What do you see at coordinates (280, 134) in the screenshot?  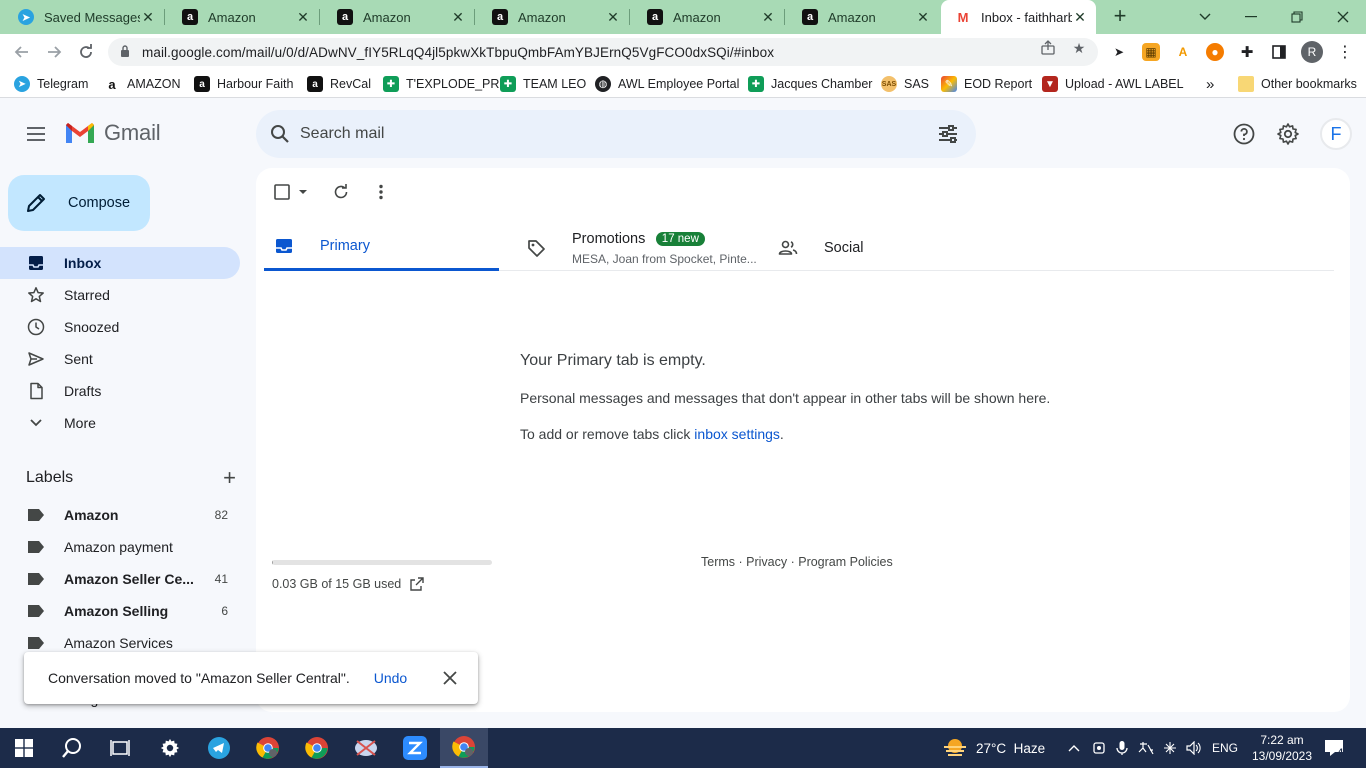 I see `search-icon` at bounding box center [280, 134].